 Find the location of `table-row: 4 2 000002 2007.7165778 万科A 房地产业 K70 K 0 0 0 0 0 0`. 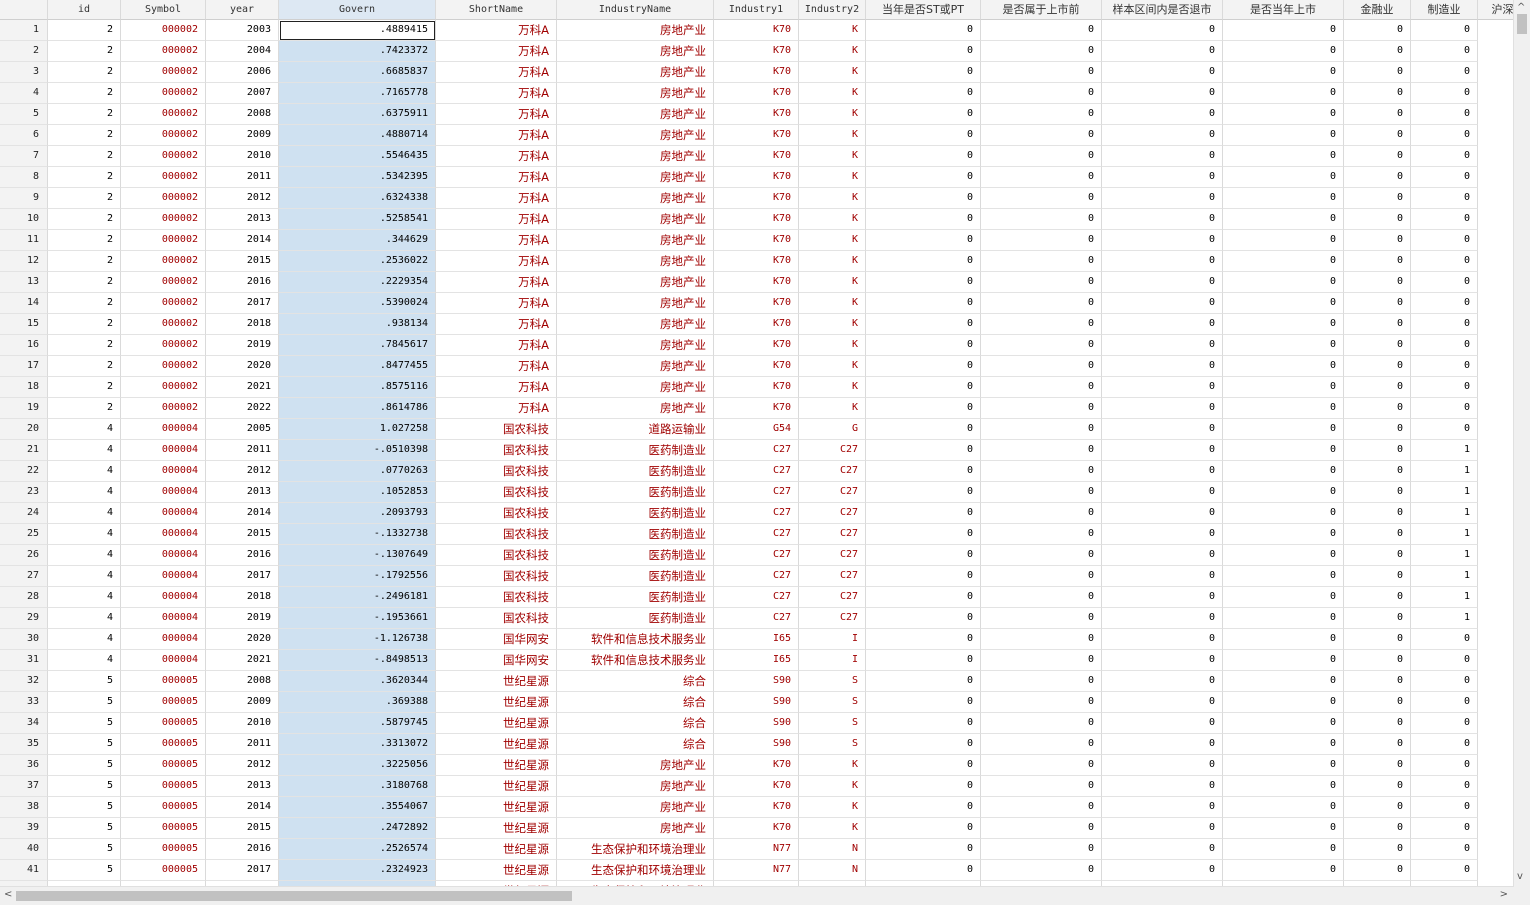

table-row: 4 2 000002 2007.7165778 万科A 房地产业 K70 K 0 0 0 0 0 0 is located at coordinates (757, 93).